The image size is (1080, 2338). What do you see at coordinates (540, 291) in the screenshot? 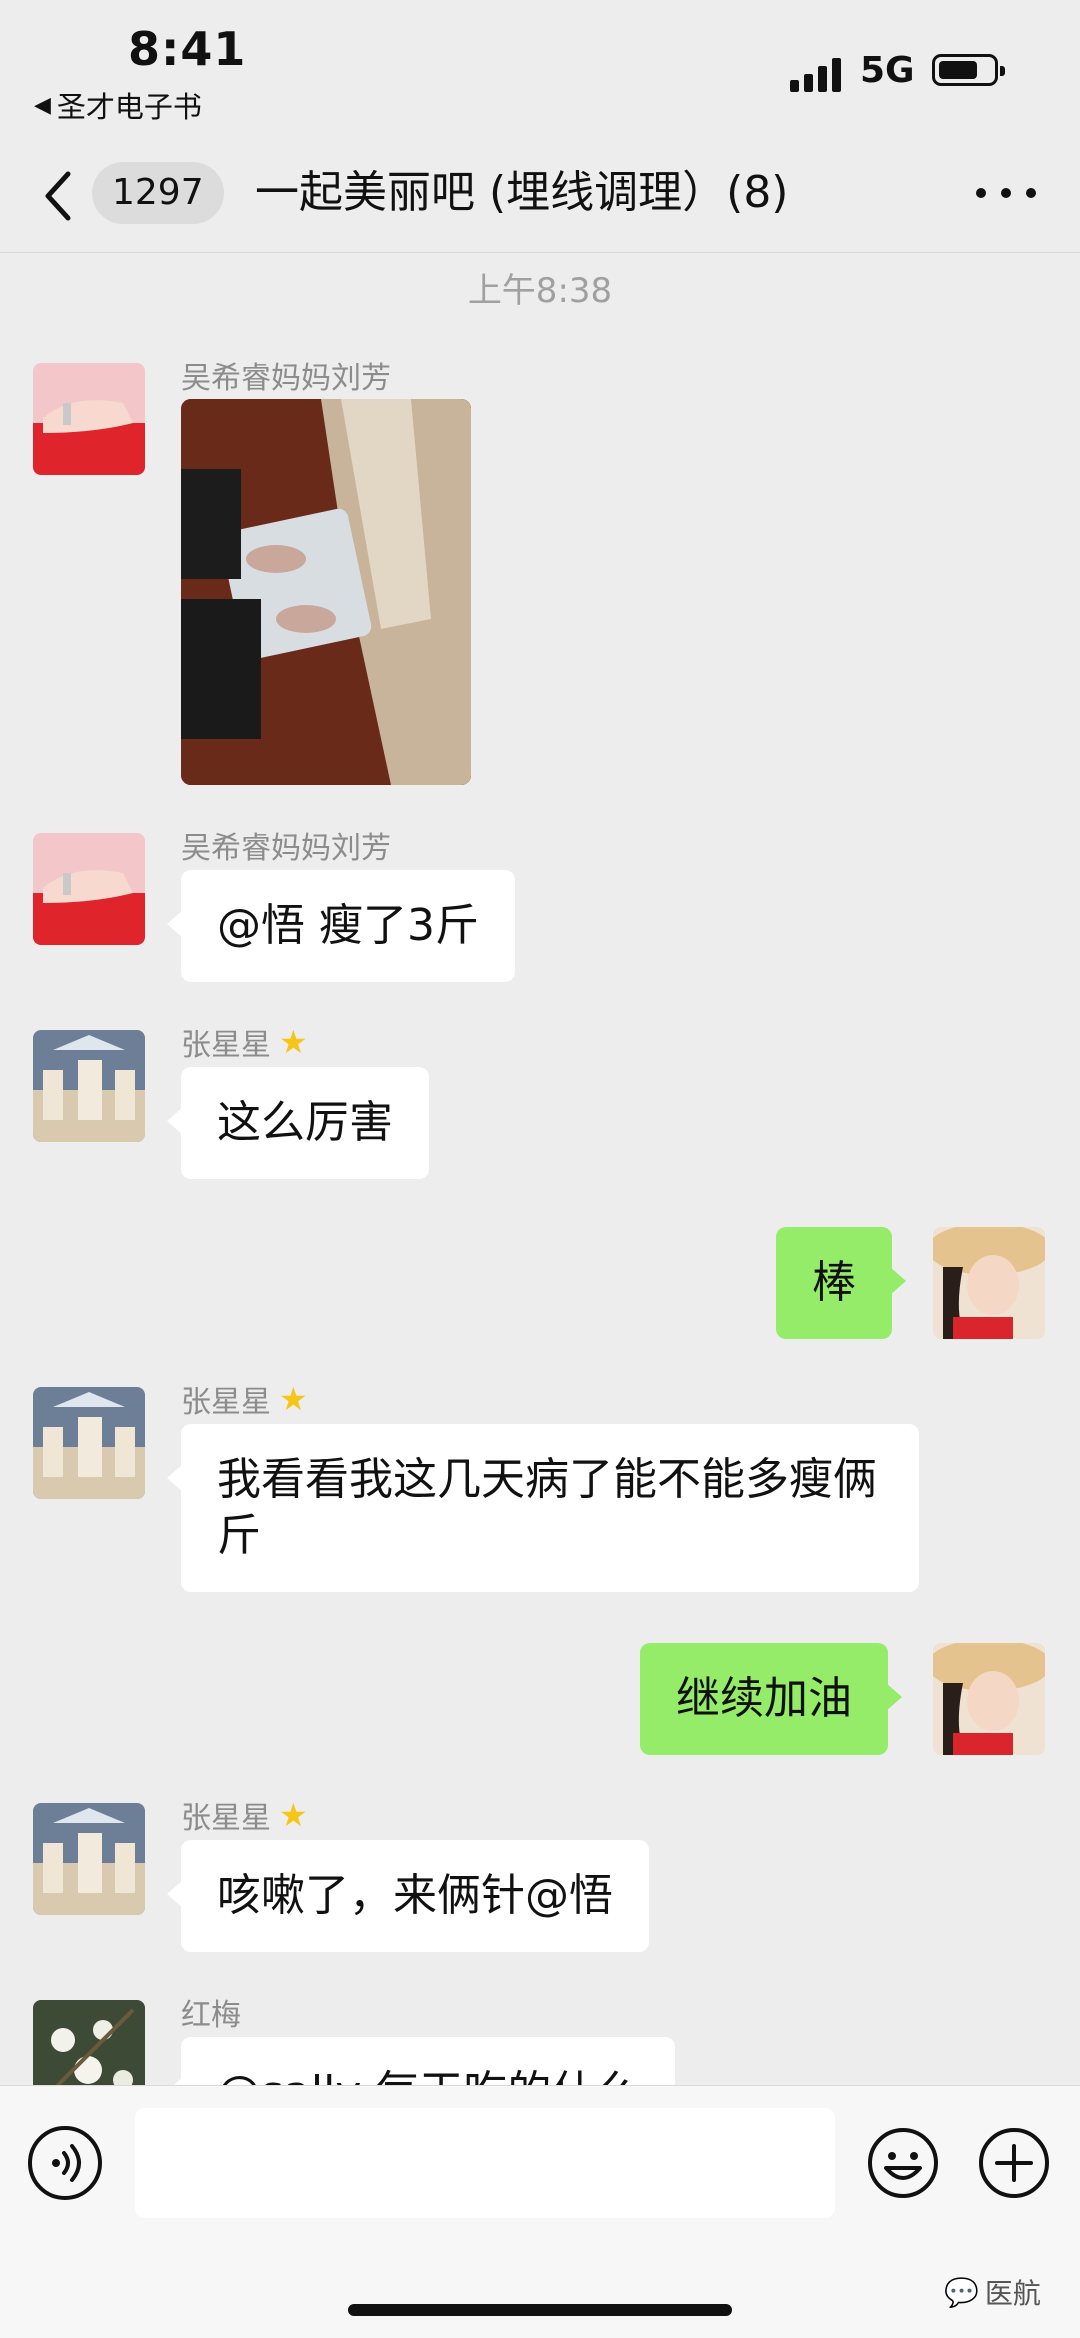
I see `message-timestamp: 上午8:38` at bounding box center [540, 291].